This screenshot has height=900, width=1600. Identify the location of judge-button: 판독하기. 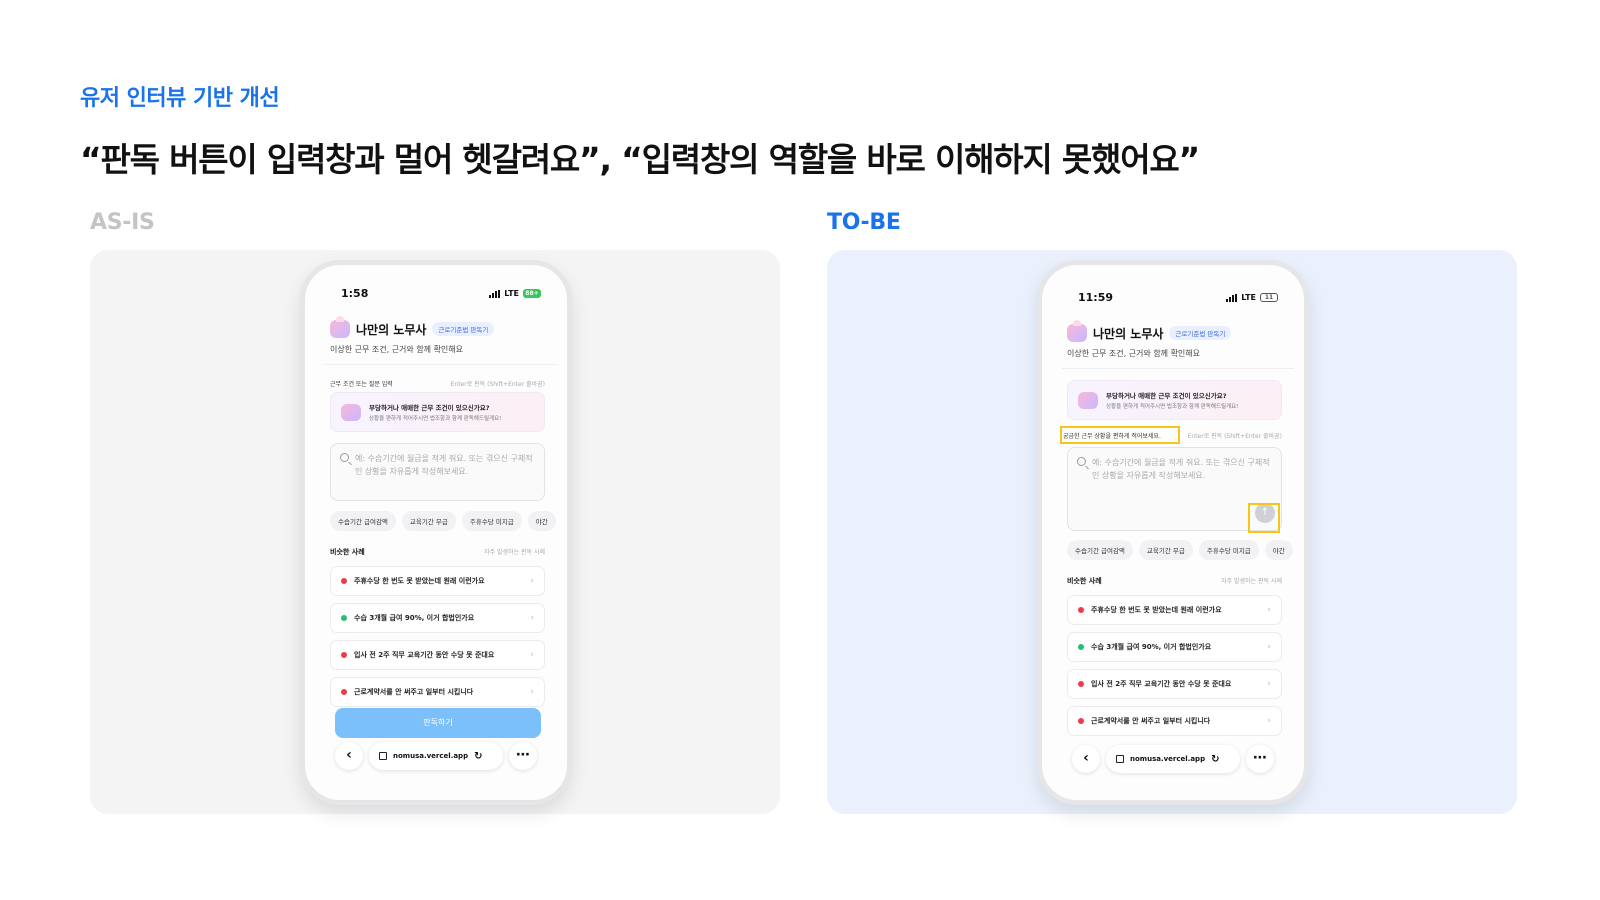
(438, 723).